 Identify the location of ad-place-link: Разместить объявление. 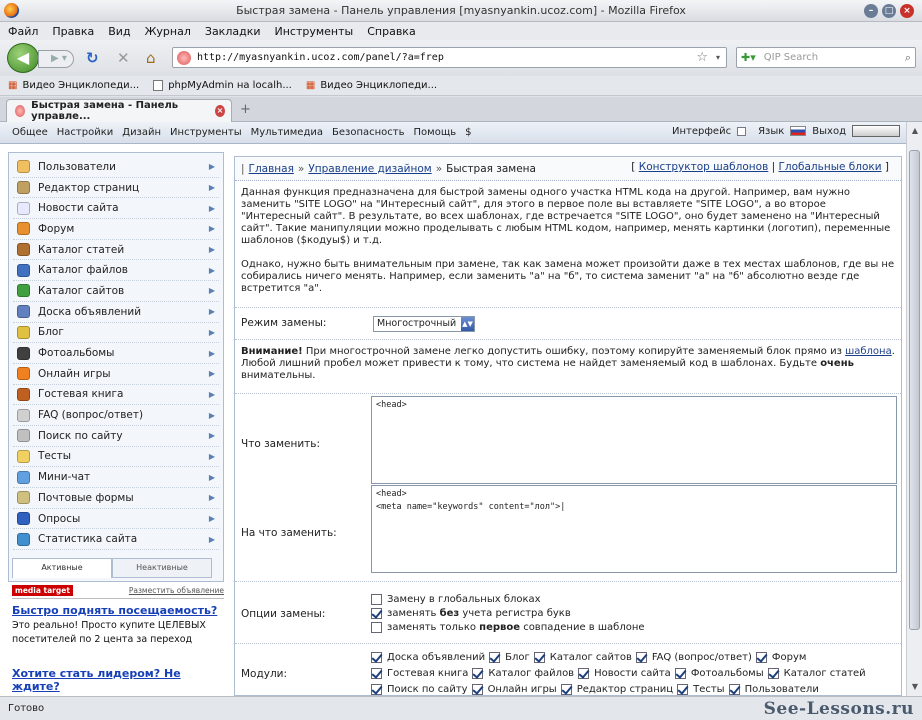
(176, 590).